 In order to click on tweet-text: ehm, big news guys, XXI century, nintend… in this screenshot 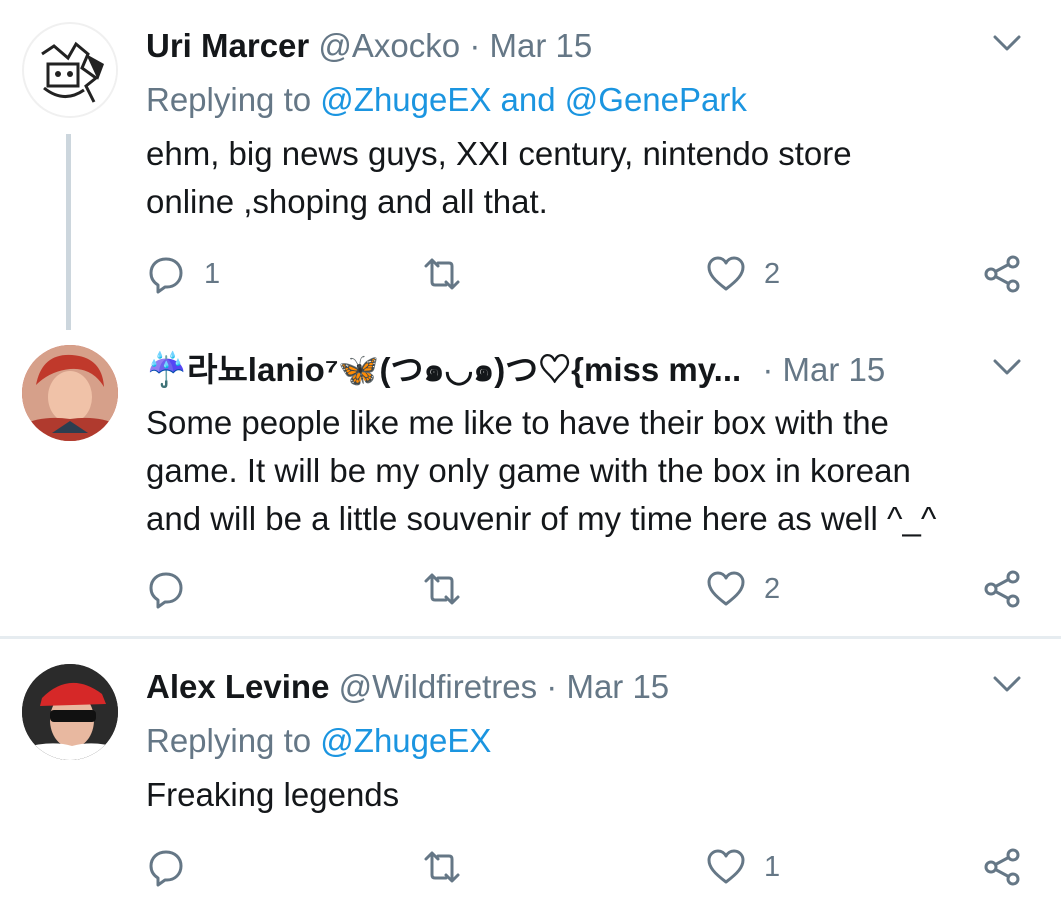, I will do `click(586, 178)`.